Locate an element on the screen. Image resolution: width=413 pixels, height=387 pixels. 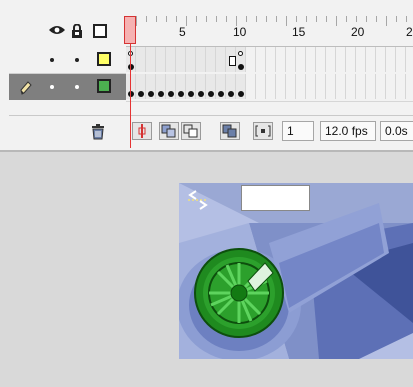
text-box is located at coordinates (275, 198).